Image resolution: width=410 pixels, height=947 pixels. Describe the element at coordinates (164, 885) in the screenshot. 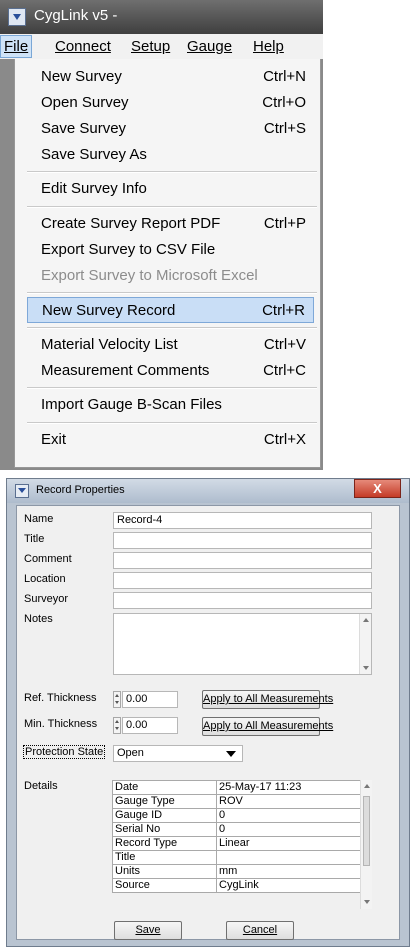

I see `details-key: Source` at that location.